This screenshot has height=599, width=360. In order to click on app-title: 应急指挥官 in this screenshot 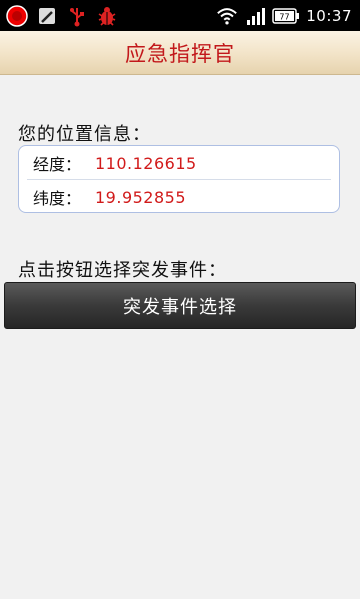, I will do `click(180, 53)`.